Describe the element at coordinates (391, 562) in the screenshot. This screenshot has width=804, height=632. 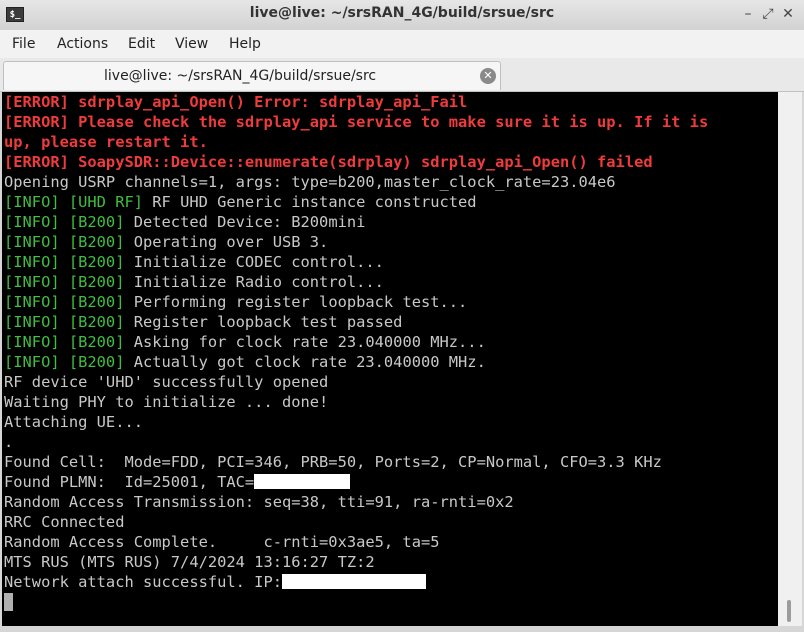
I see `terminal-line: MTS RUS (MTS RUS) 7/4/2024 13:16:27 TZ:2` at that location.